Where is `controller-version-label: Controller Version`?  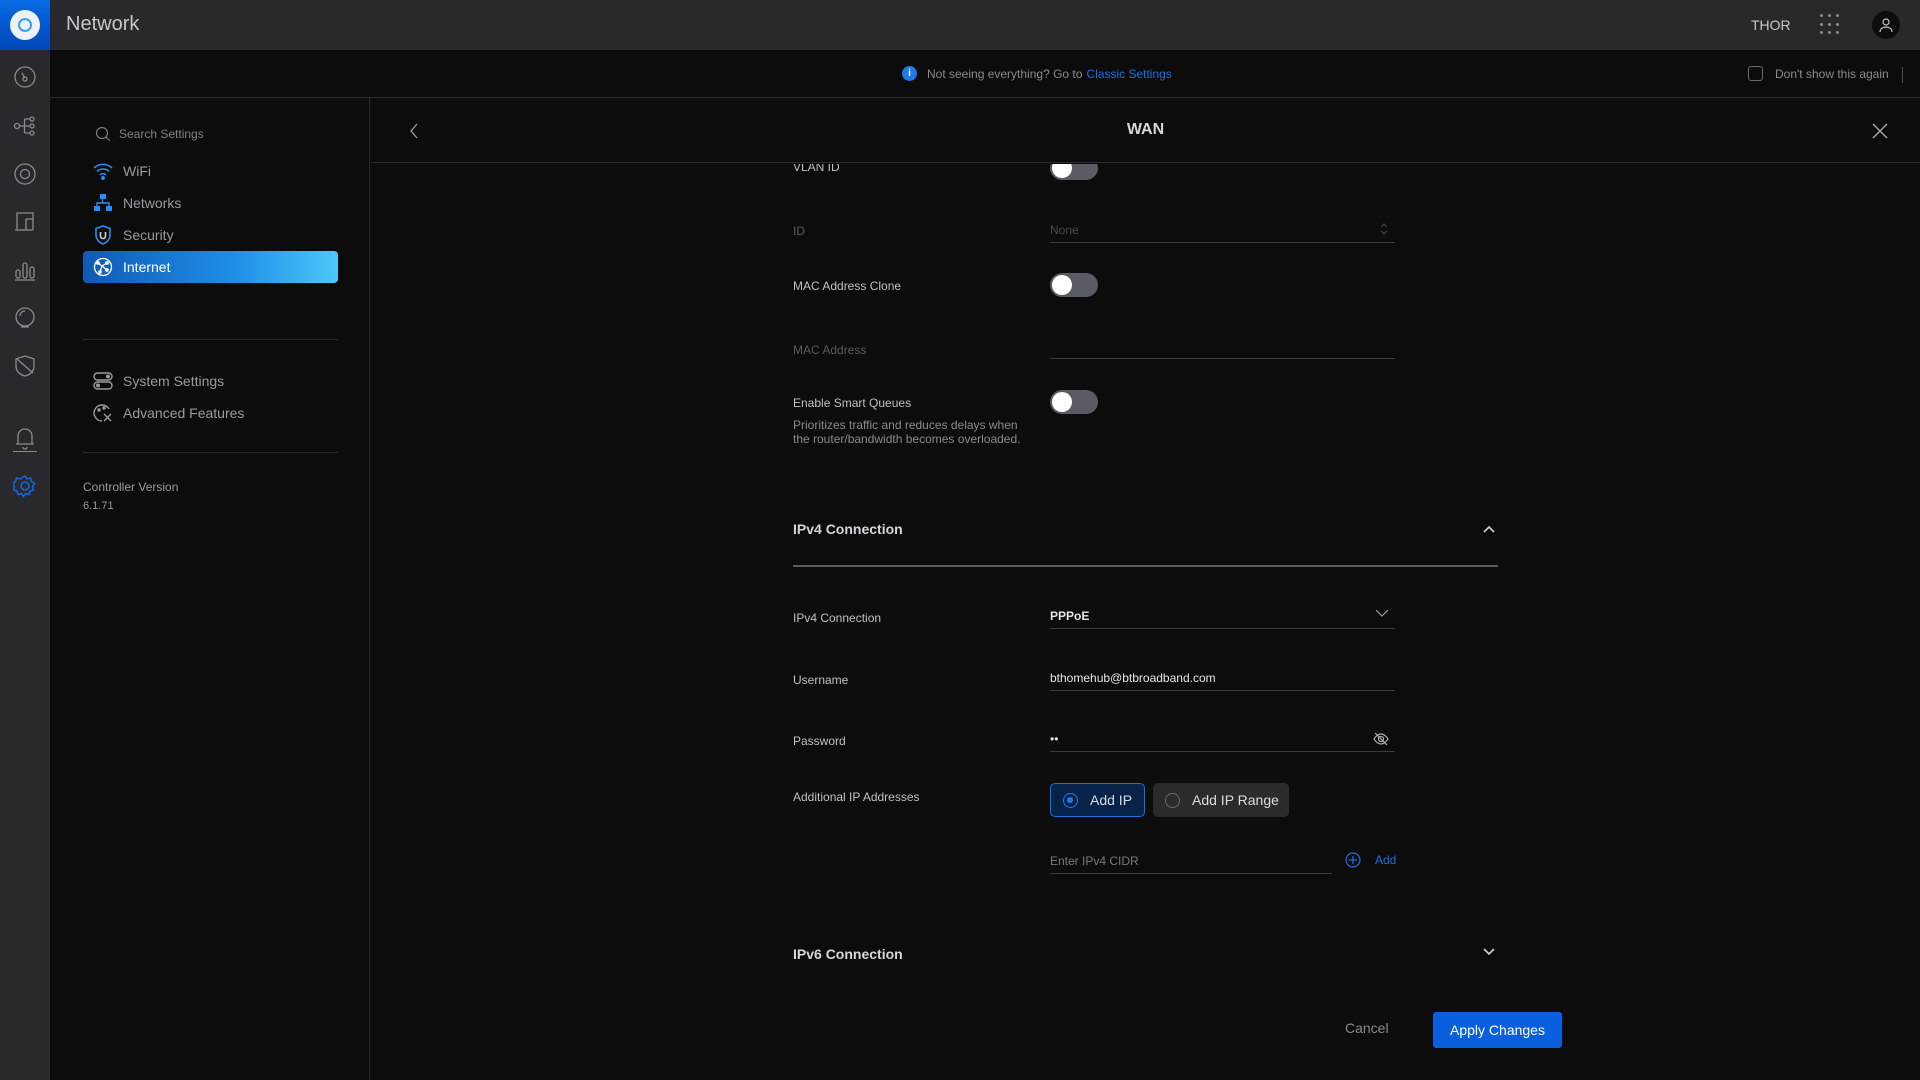
controller-version-label: Controller Version is located at coordinates (131, 487).